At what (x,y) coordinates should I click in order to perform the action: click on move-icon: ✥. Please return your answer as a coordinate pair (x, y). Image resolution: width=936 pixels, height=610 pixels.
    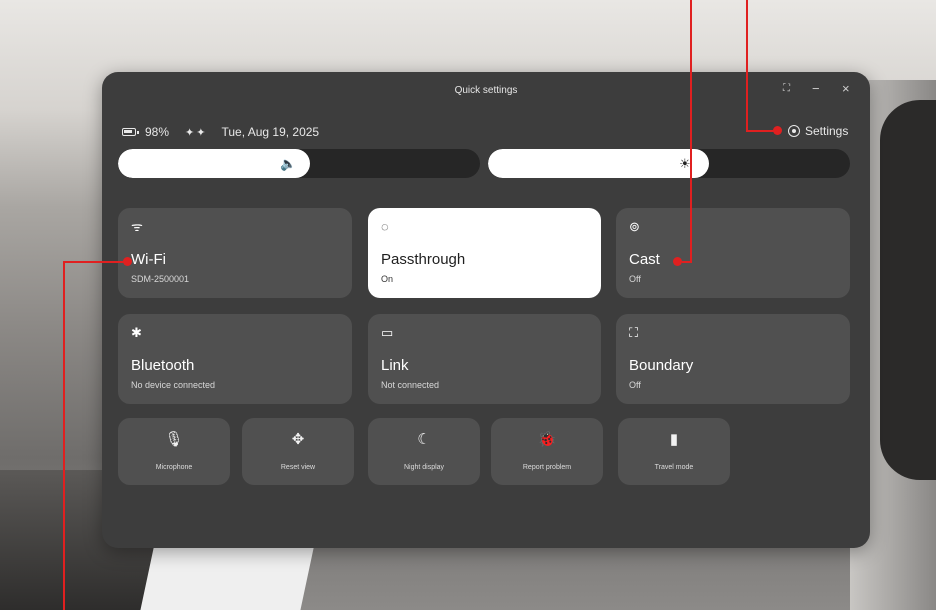
    Looking at the image, I should click on (298, 439).